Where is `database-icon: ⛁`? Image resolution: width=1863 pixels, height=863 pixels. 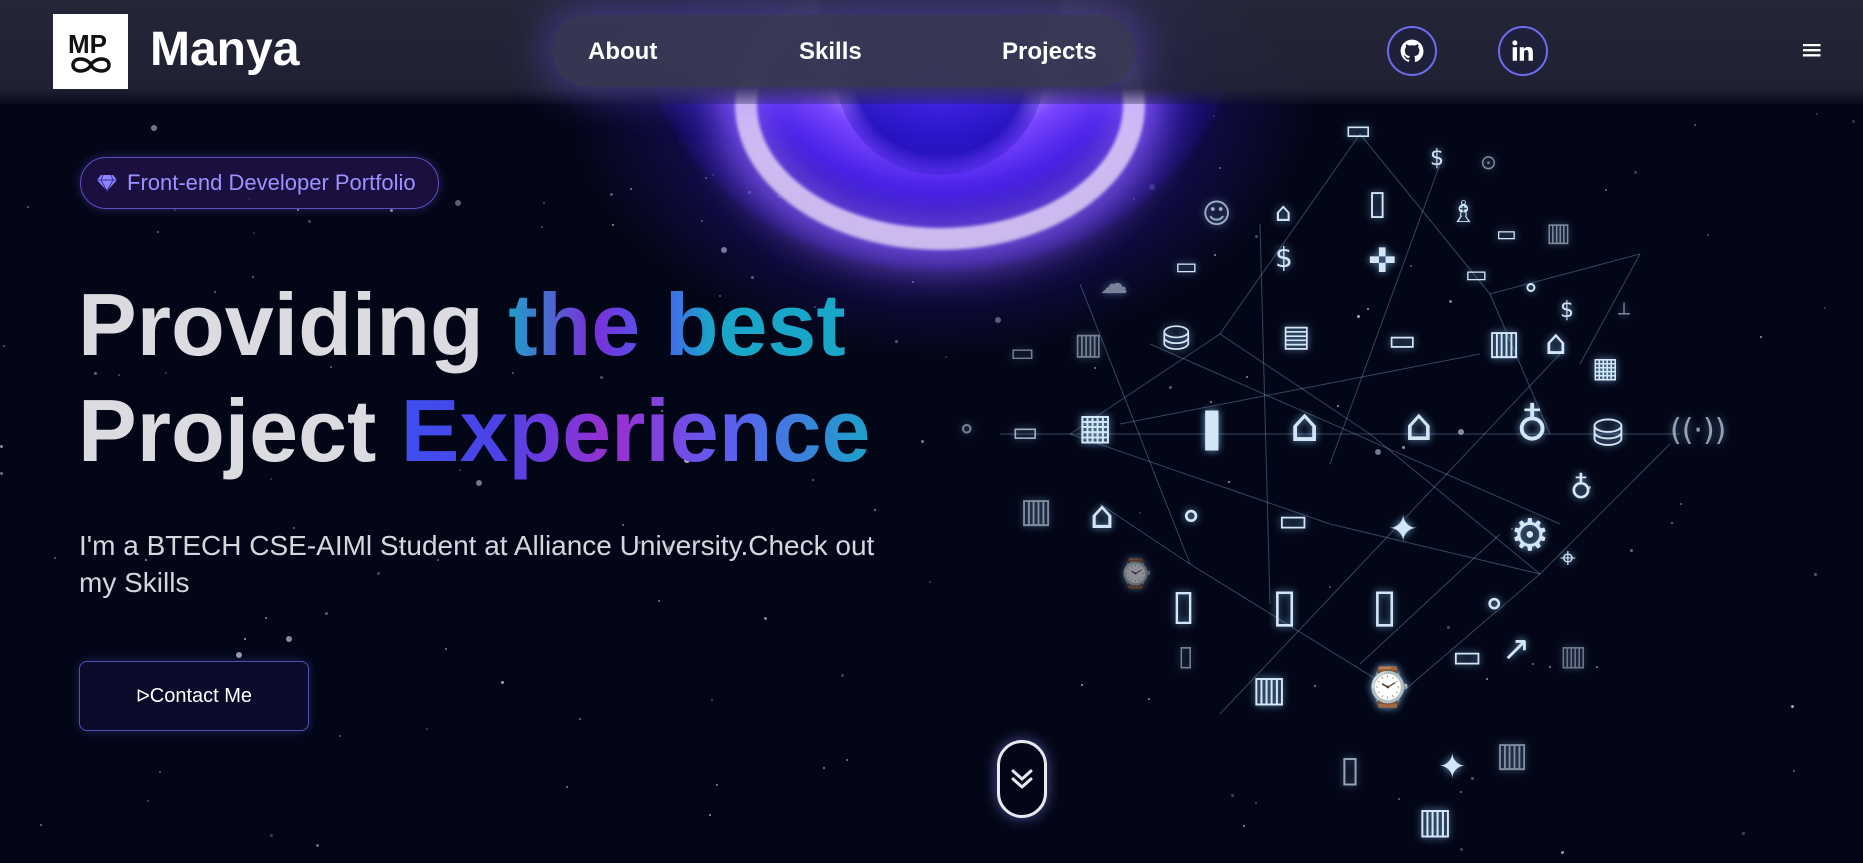
database-icon: ⛁ is located at coordinates (1176, 339).